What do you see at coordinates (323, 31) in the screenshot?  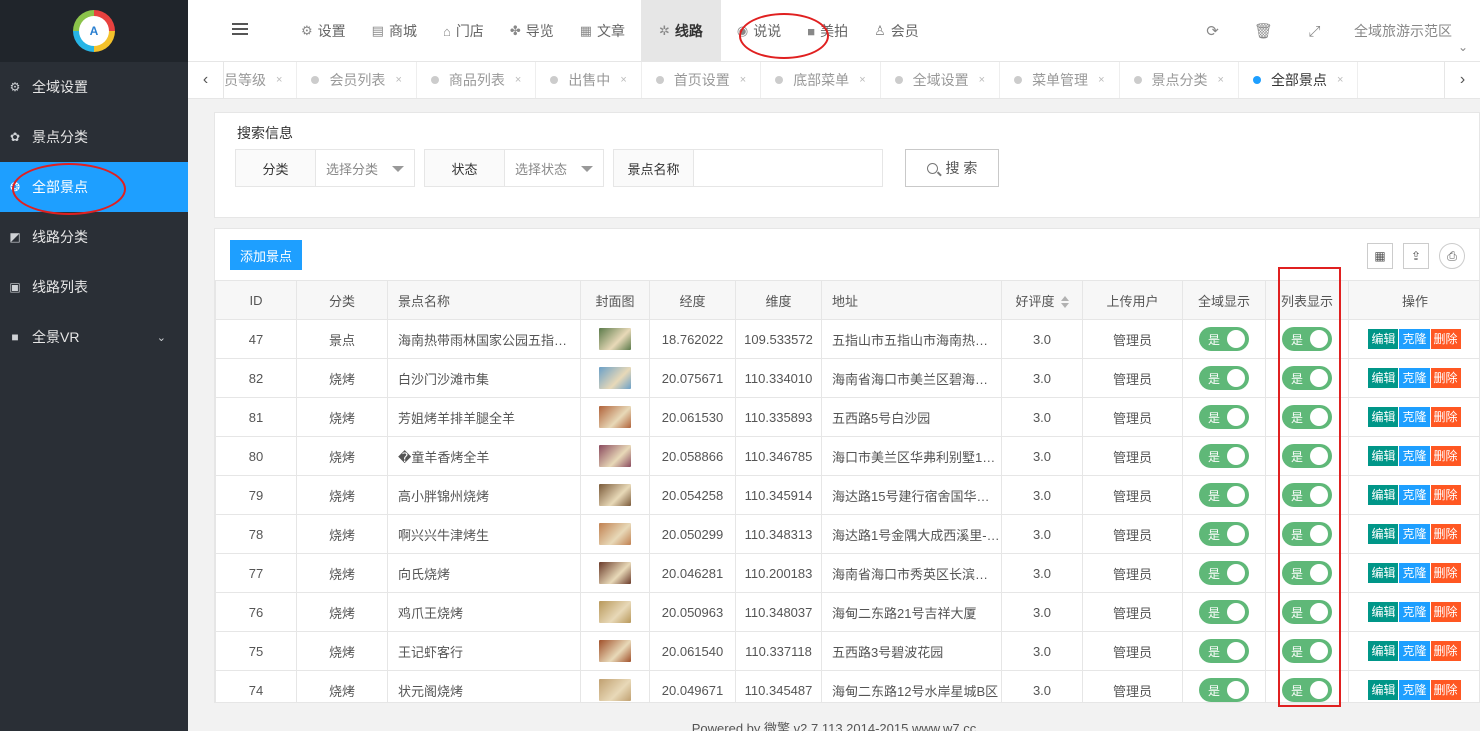 I see `topnav-item-0: ⚙ 设置` at bounding box center [323, 31].